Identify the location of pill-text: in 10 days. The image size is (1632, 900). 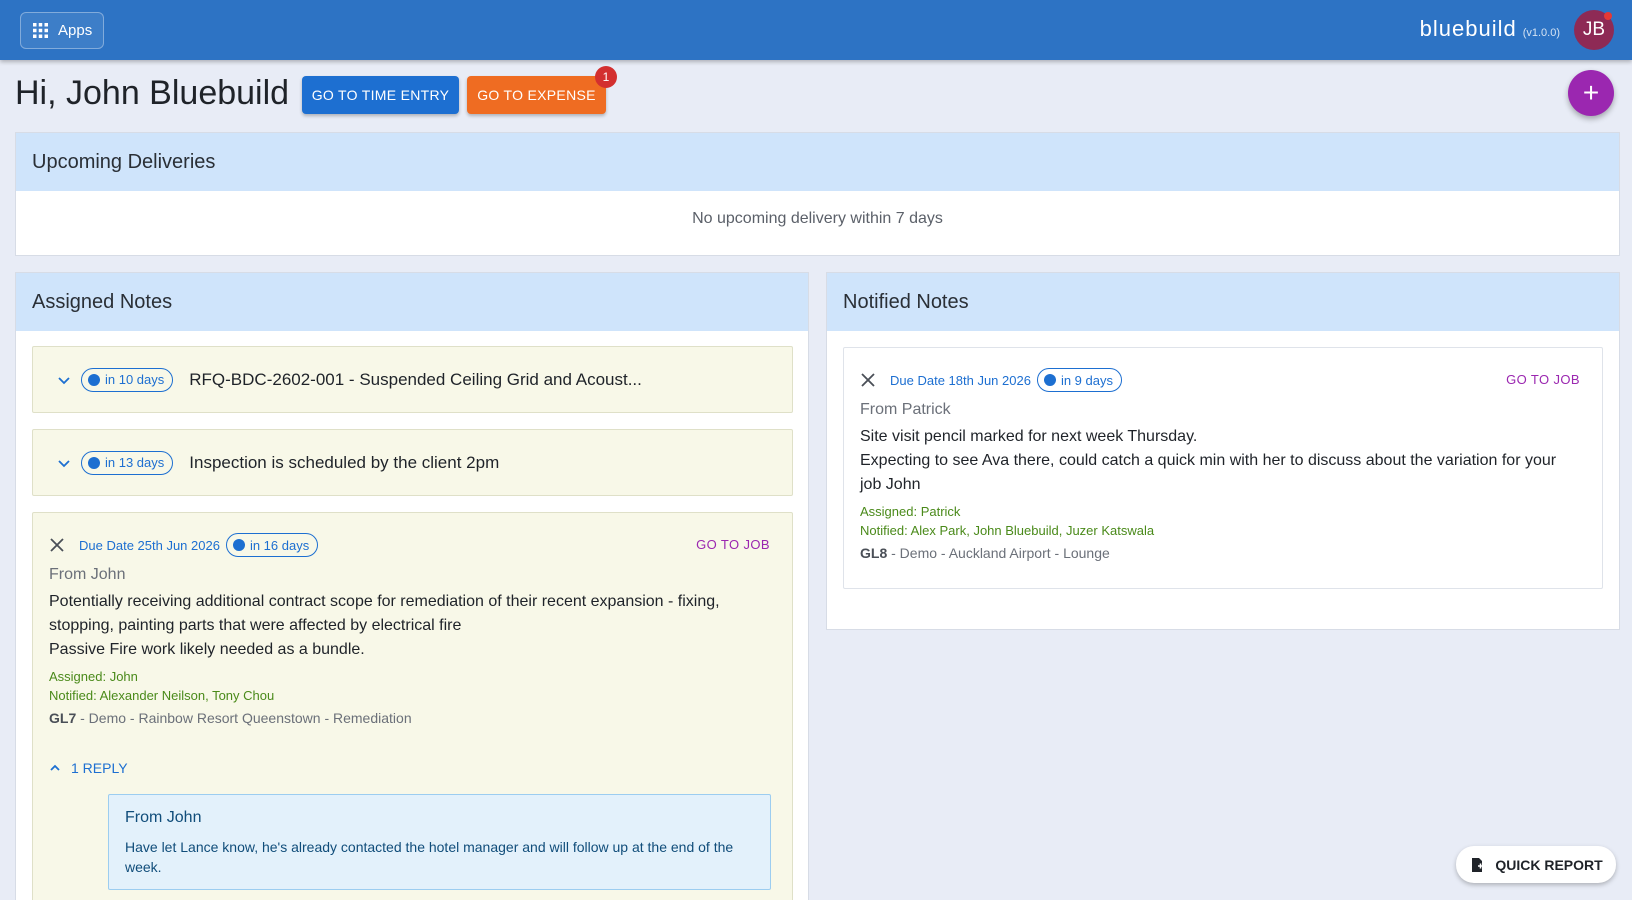
(135, 379).